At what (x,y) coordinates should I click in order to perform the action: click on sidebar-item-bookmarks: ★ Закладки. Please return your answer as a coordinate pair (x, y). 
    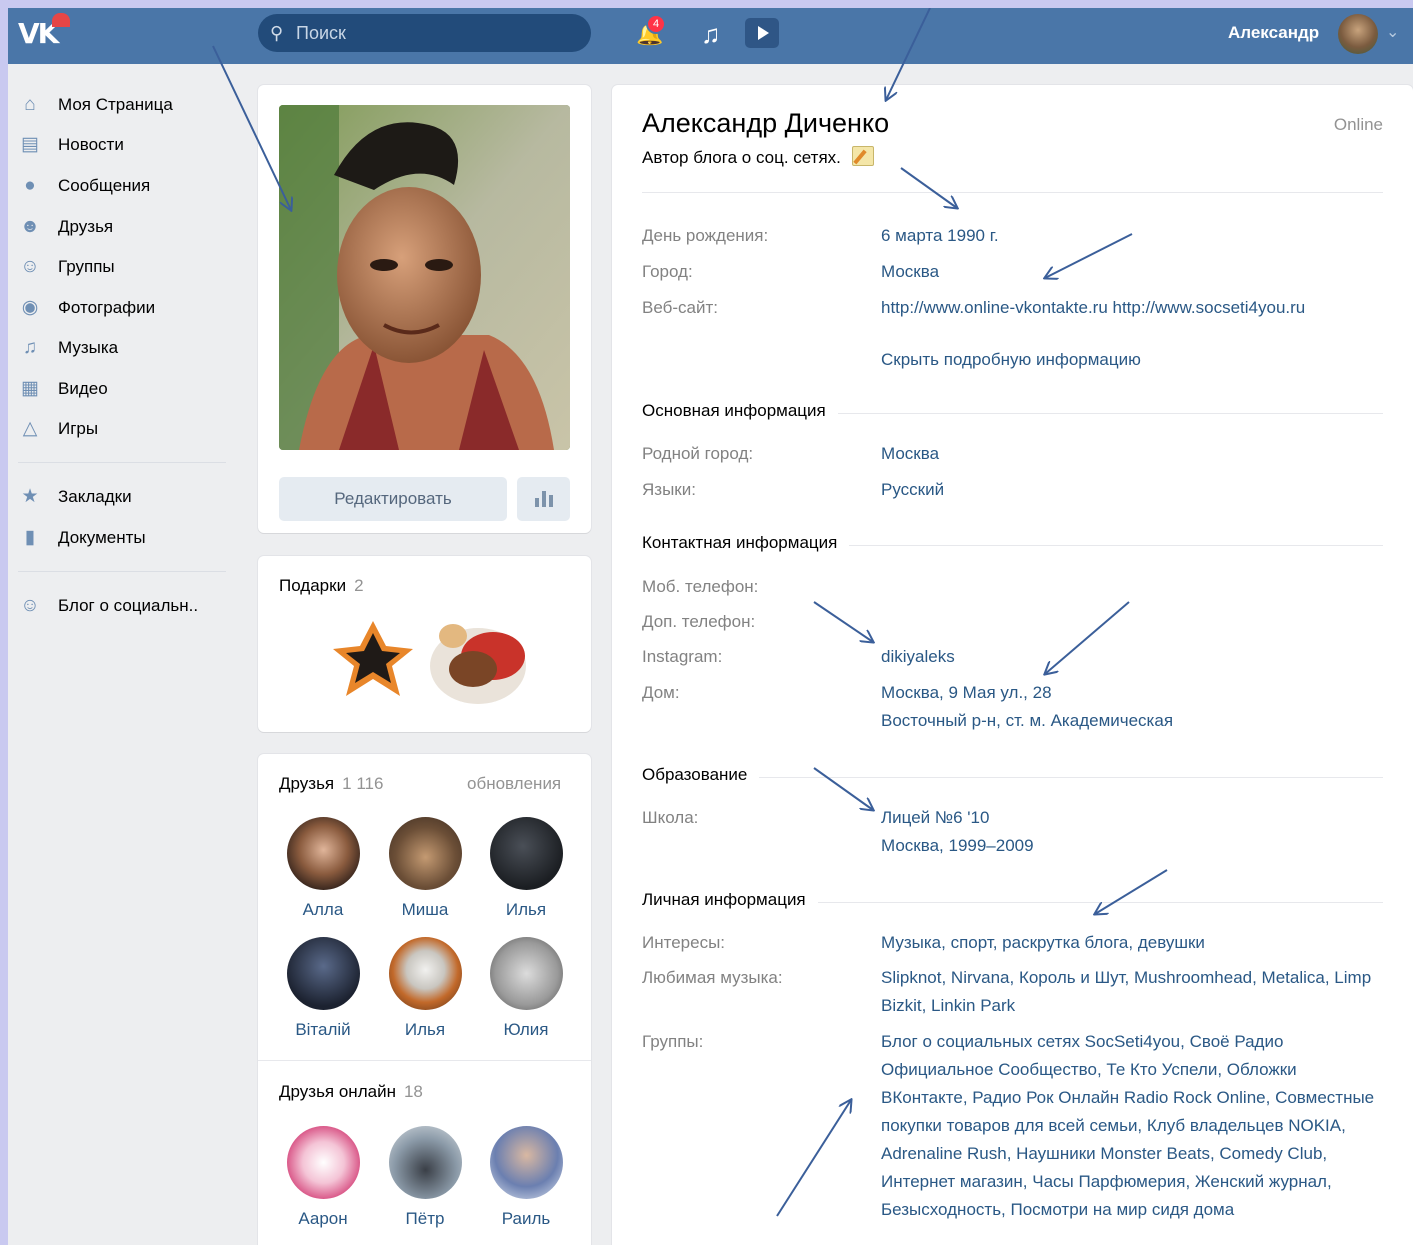
    Looking at the image, I should click on (123, 497).